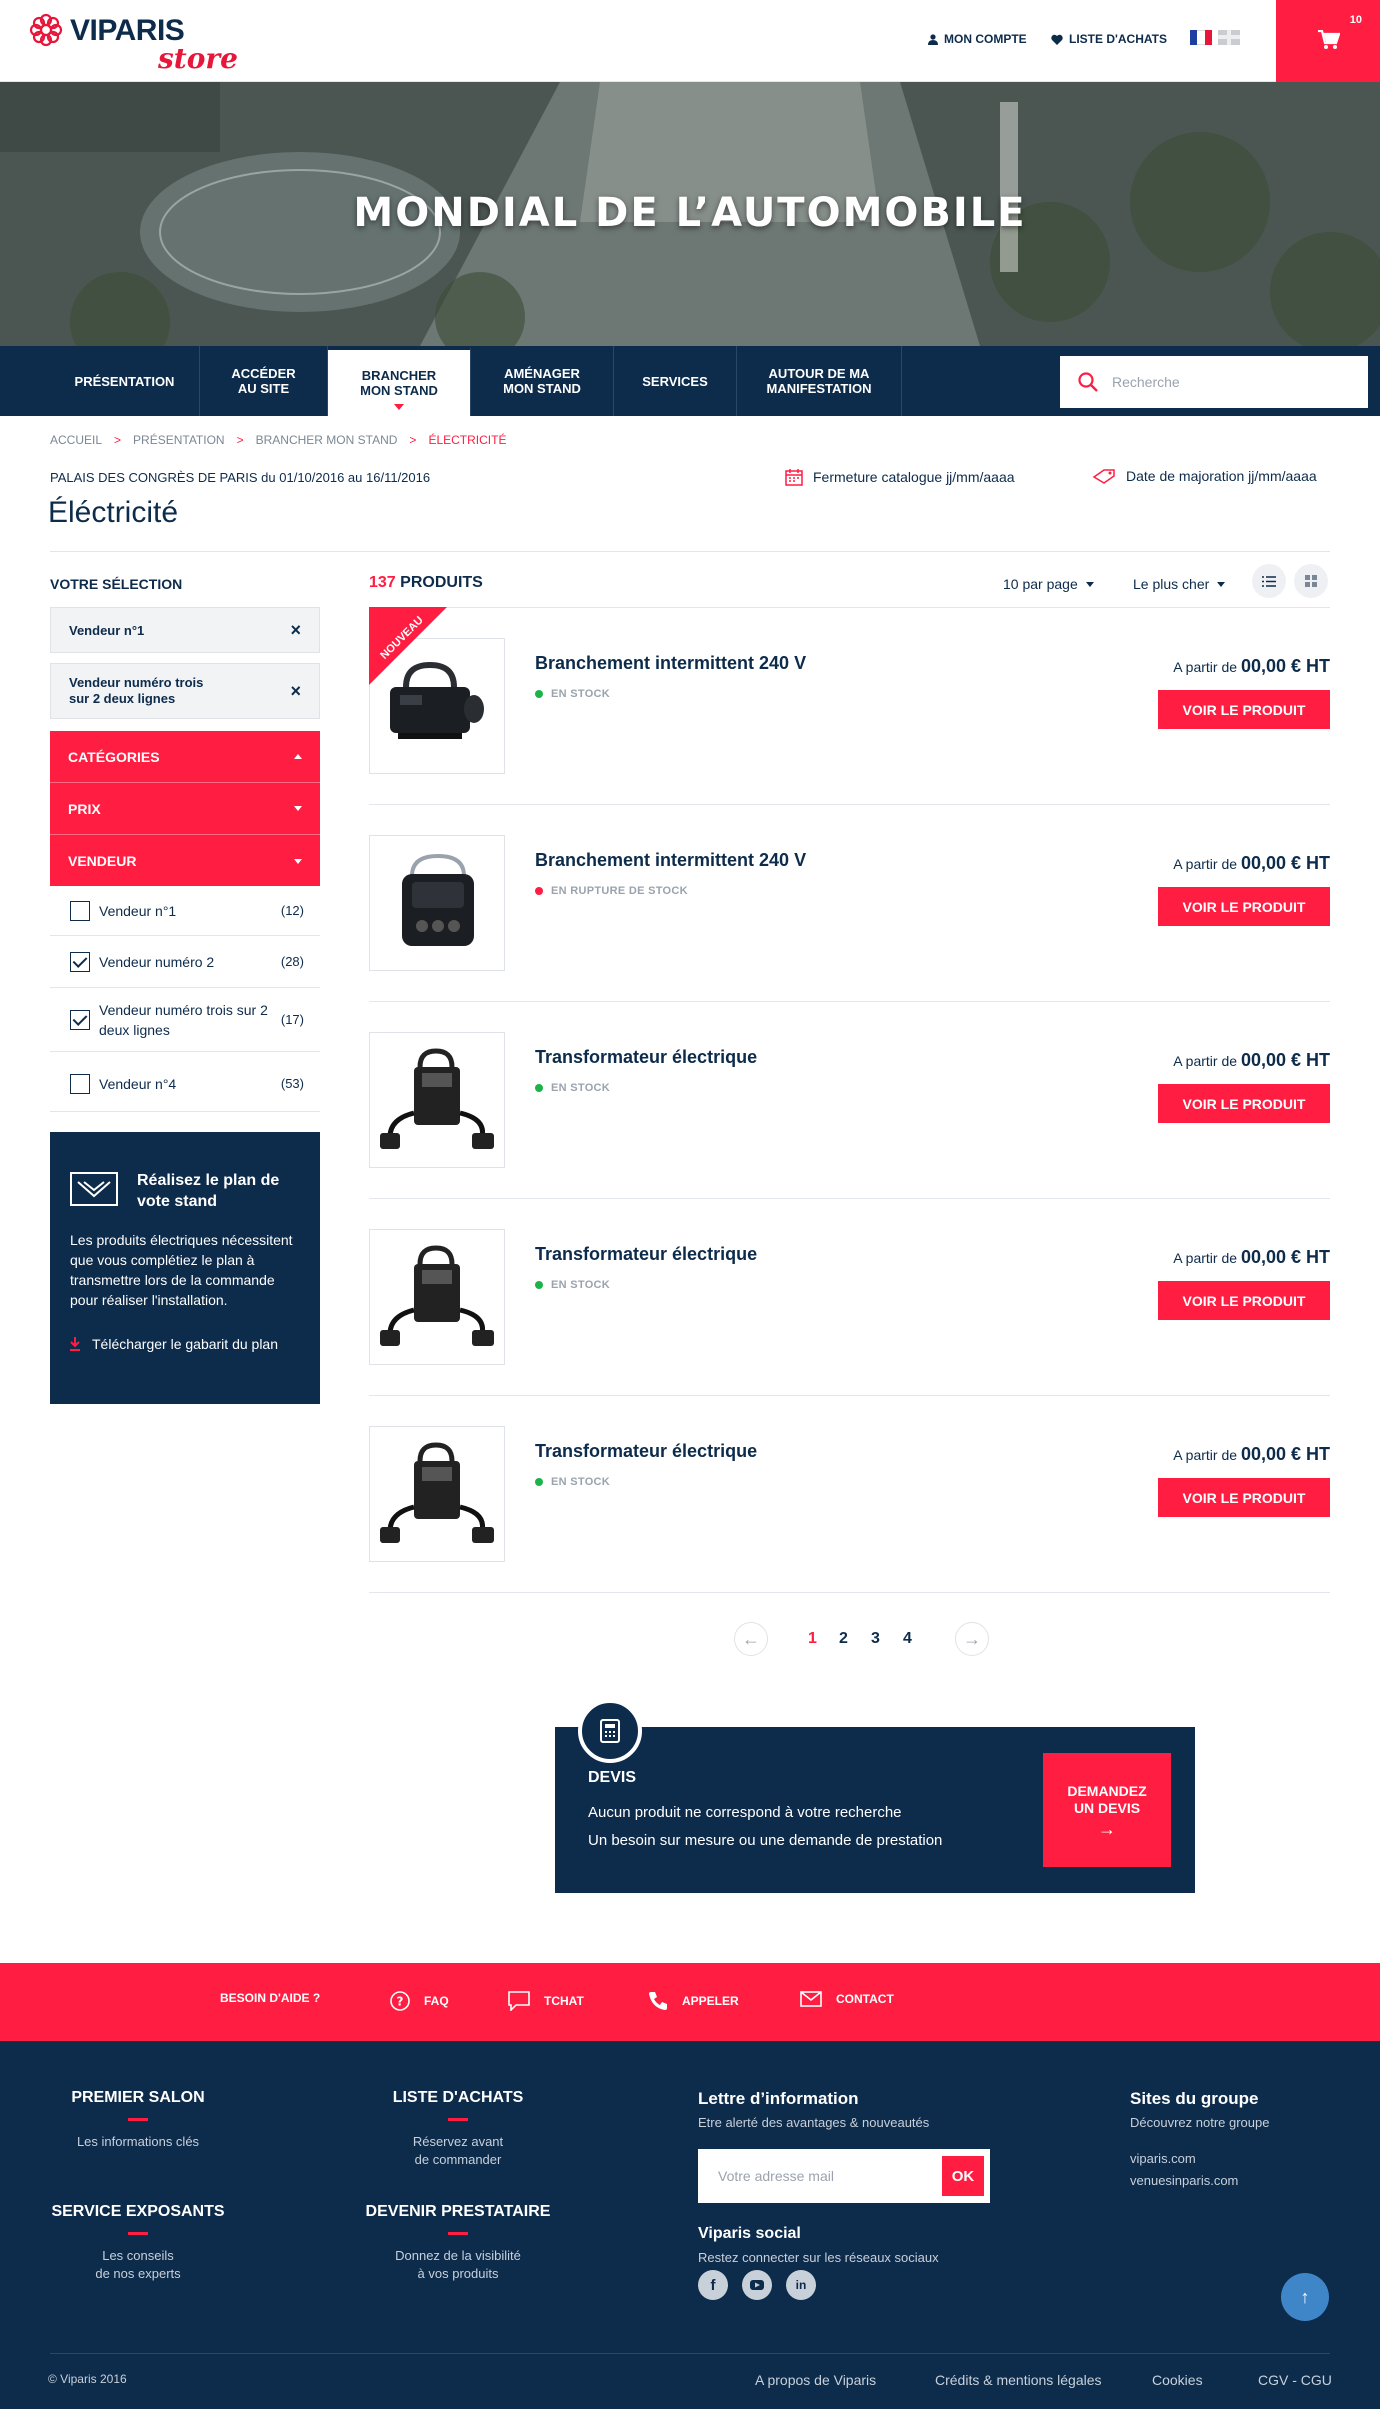 The height and width of the screenshot is (2409, 1380). I want to click on filter-prix: PRIX, so click(185, 809).